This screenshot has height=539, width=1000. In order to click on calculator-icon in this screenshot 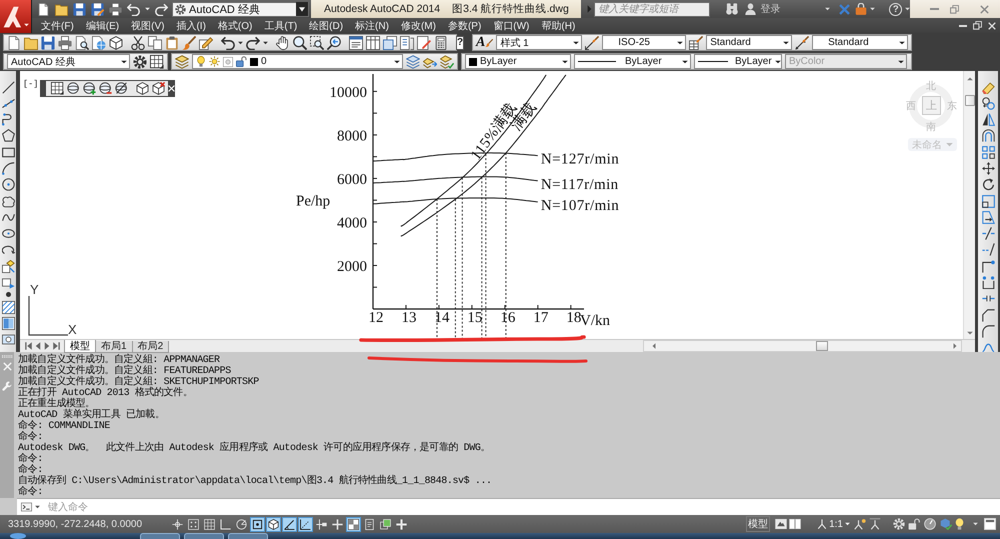, I will do `click(441, 43)`.